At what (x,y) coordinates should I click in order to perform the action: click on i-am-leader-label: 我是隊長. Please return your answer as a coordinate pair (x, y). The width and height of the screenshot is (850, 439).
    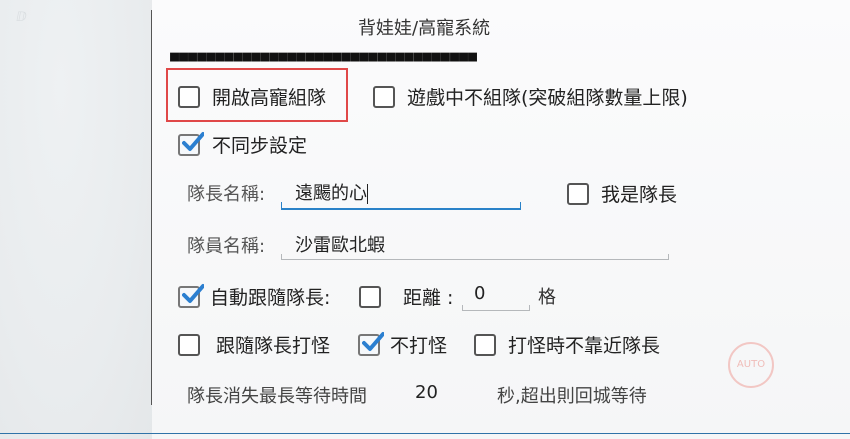
    Looking at the image, I should click on (639, 195).